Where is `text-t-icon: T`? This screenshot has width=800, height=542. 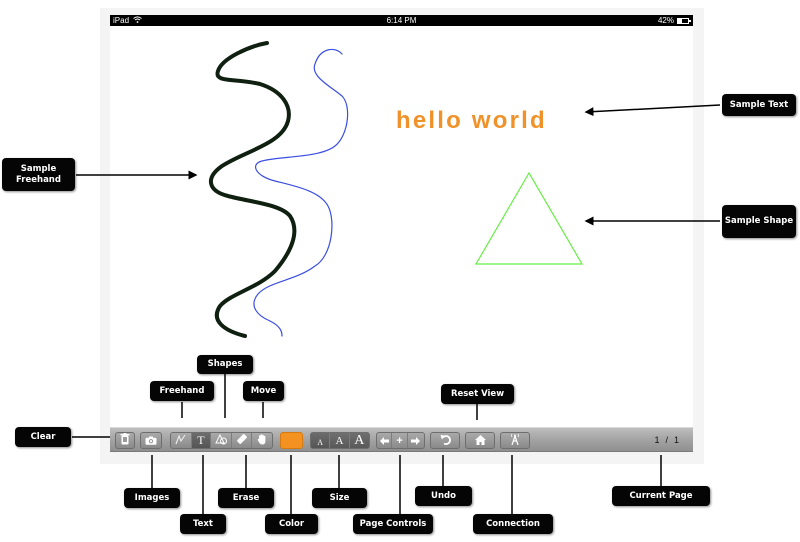
text-t-icon: T is located at coordinates (201, 440).